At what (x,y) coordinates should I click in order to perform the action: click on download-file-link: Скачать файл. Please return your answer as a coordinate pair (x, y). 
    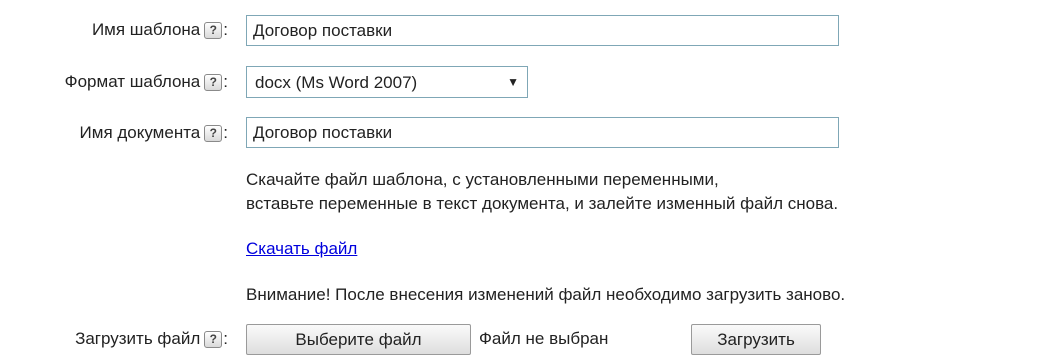
    Looking at the image, I should click on (301, 249).